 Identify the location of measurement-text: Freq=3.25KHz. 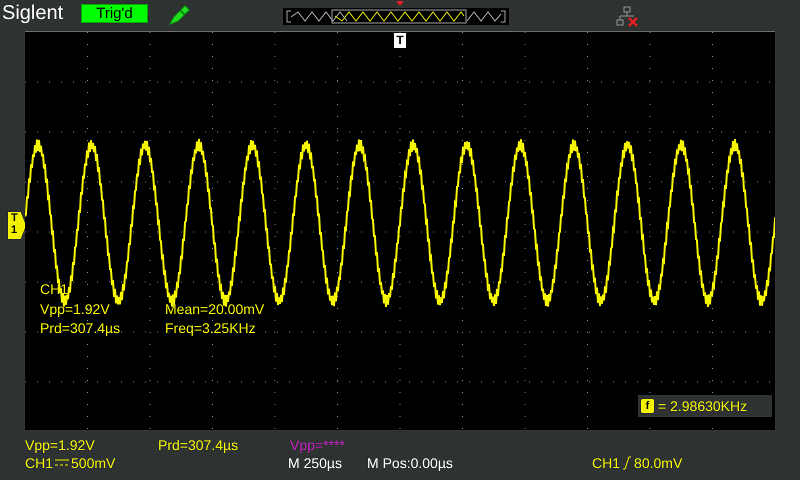
(210, 328).